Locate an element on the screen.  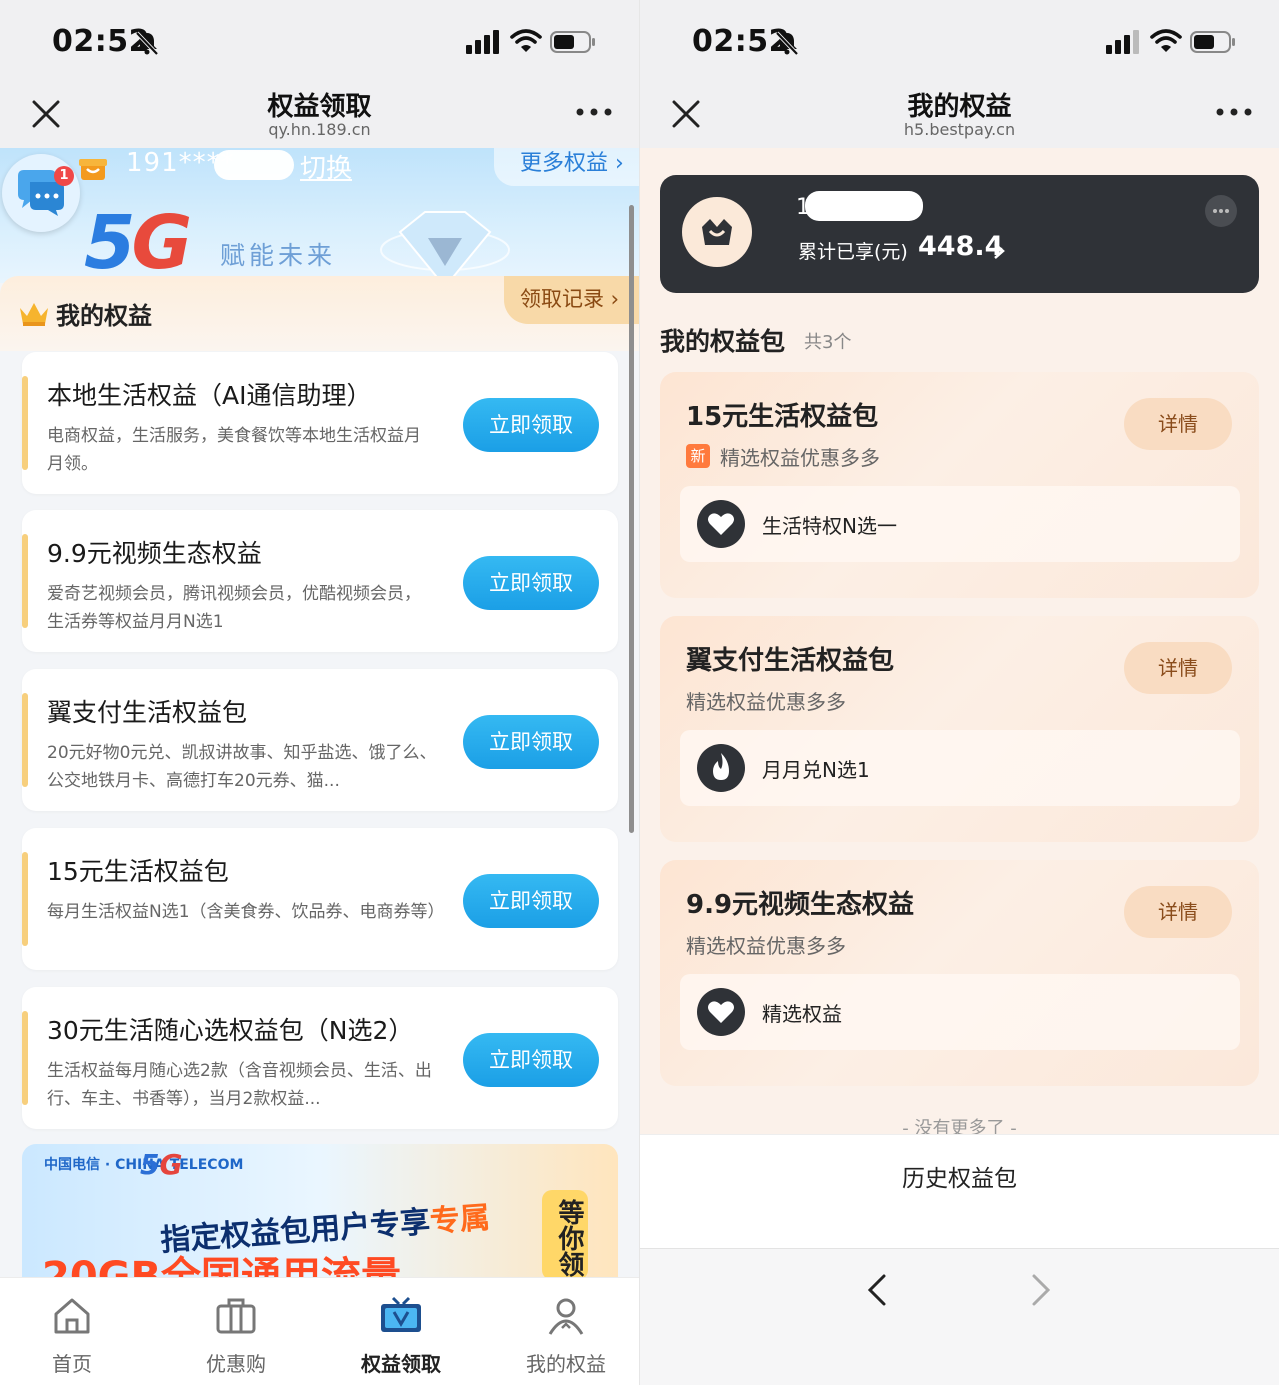
package-item: 生活特权N选一 is located at coordinates (960, 524).